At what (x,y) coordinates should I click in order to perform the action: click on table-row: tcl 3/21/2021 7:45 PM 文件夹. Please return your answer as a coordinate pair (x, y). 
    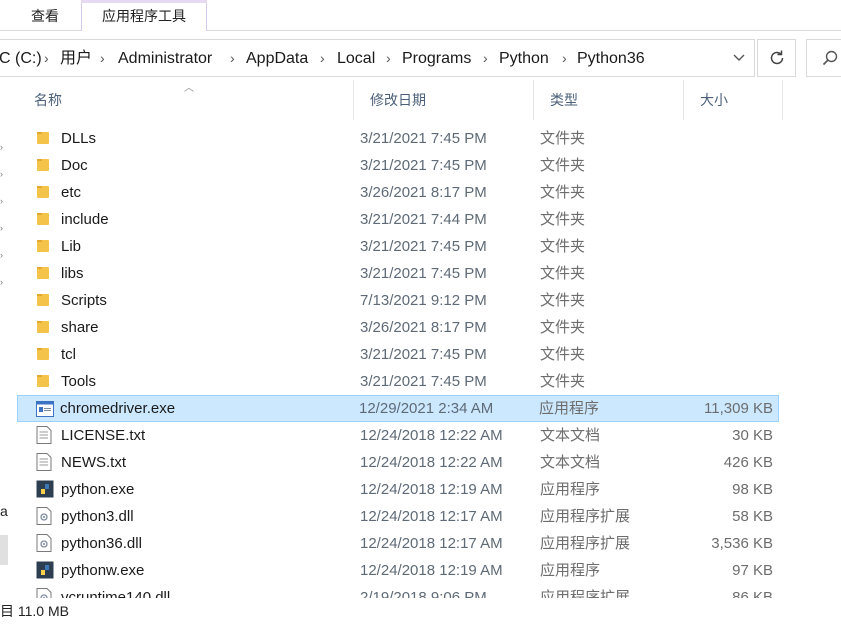
    Looking at the image, I should click on (398, 354).